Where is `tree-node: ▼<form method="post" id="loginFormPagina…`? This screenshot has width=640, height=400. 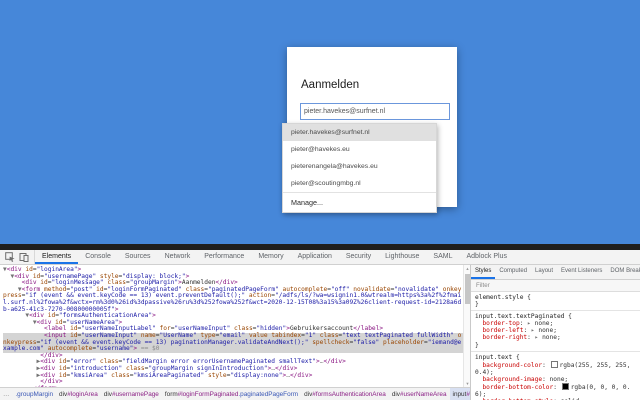
tree-node: ▼<form method="post" id="loginFormPagina… is located at coordinates (233, 299).